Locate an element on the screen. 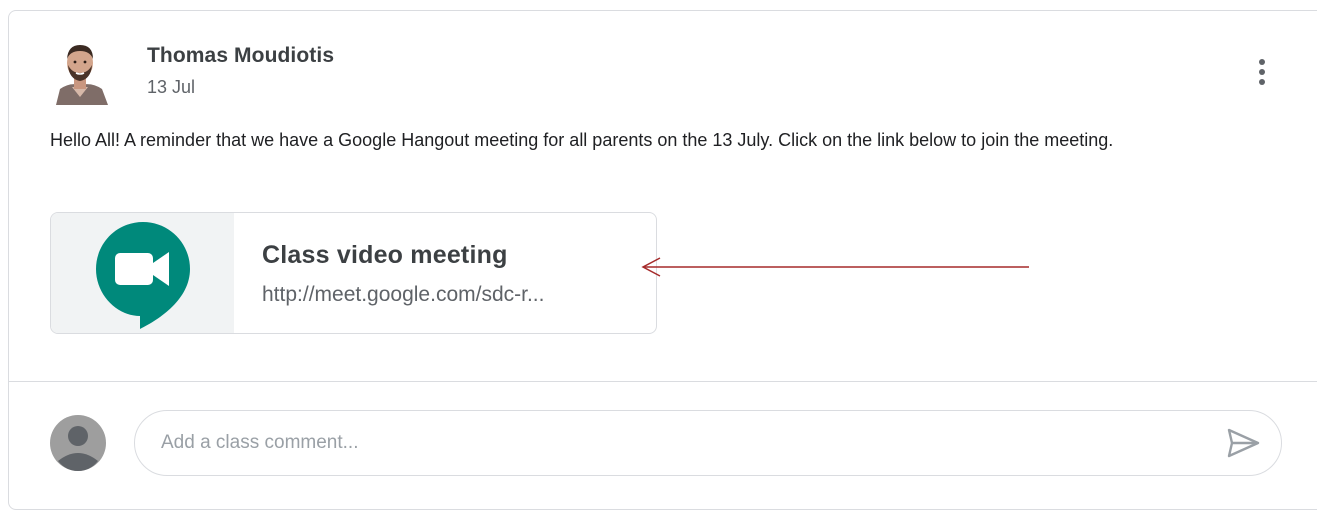 The width and height of the screenshot is (1317, 510). comment-field is located at coordinates (708, 443).